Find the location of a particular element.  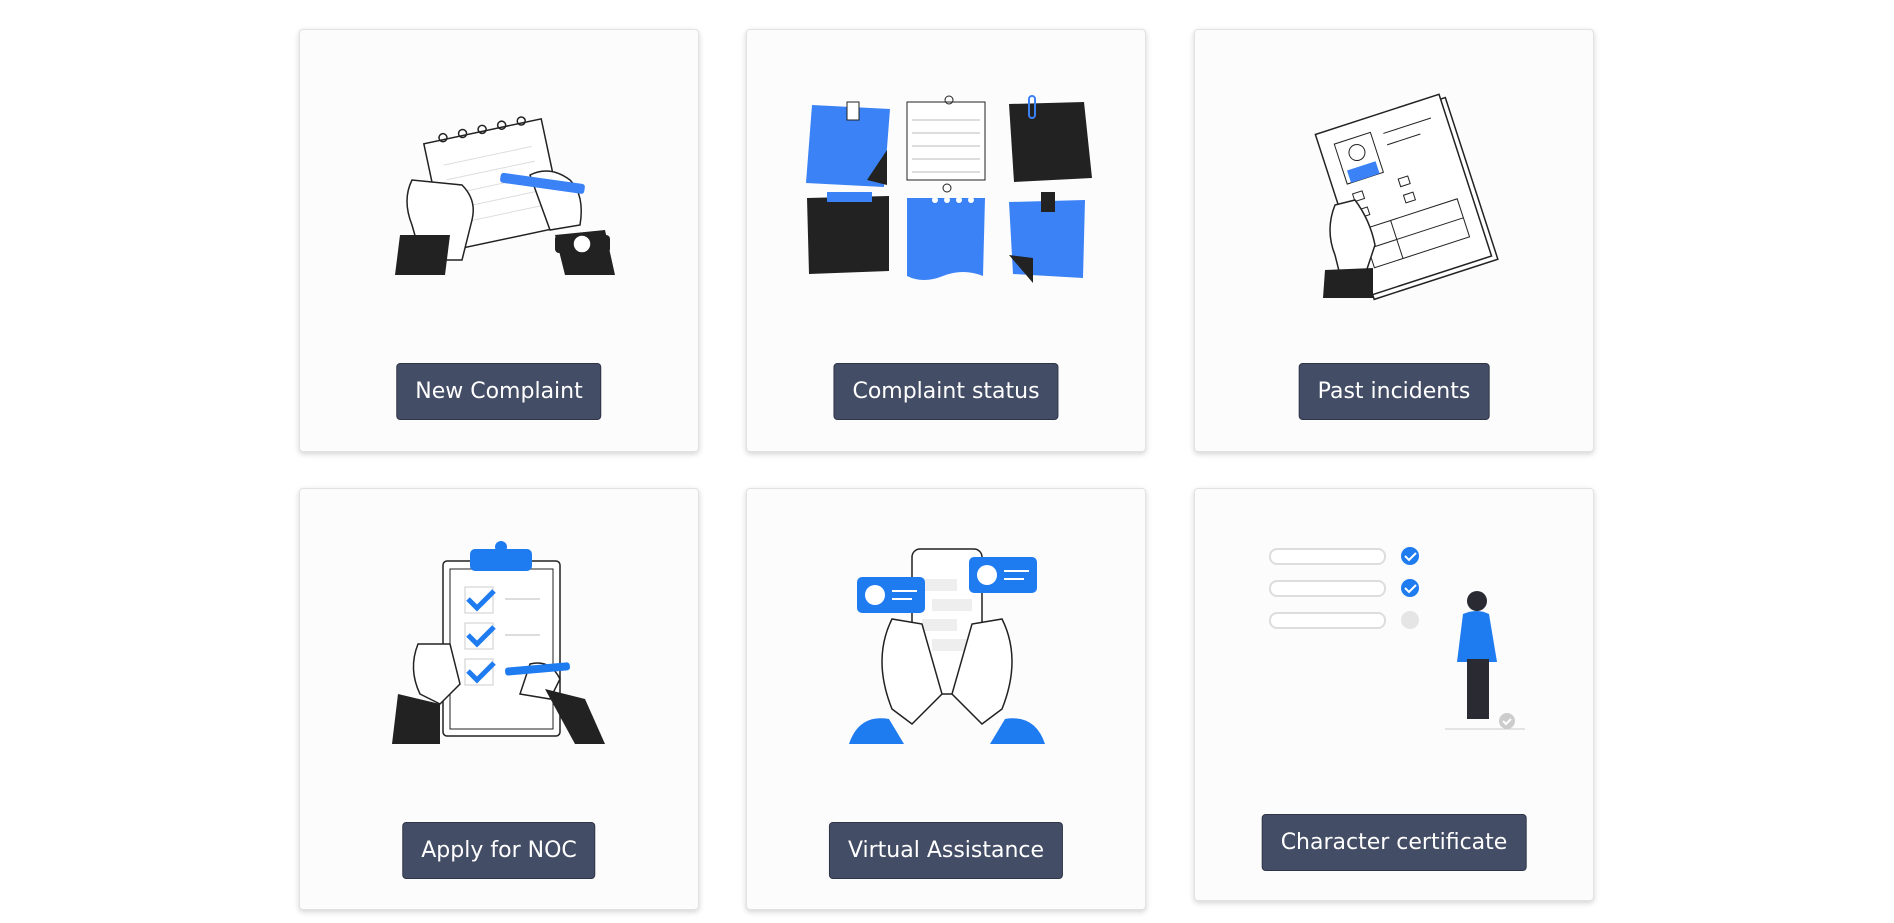

card-new-complaint: New Complaint is located at coordinates (499, 240).